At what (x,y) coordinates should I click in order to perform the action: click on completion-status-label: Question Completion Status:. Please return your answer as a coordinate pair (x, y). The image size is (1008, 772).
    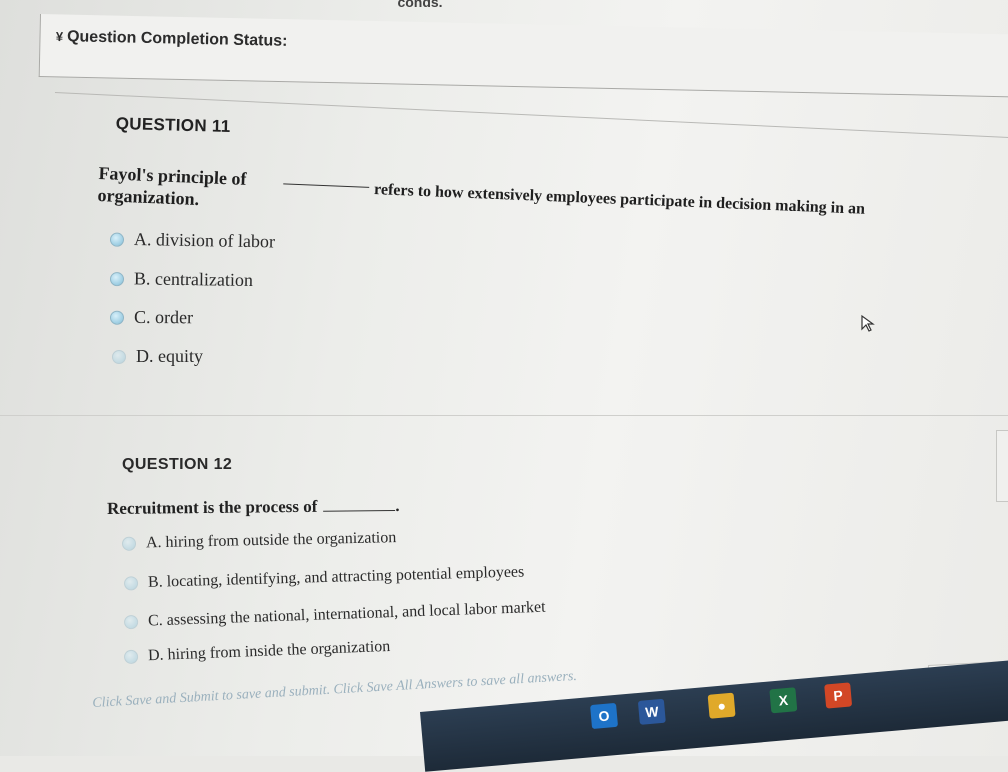
    Looking at the image, I should click on (177, 39).